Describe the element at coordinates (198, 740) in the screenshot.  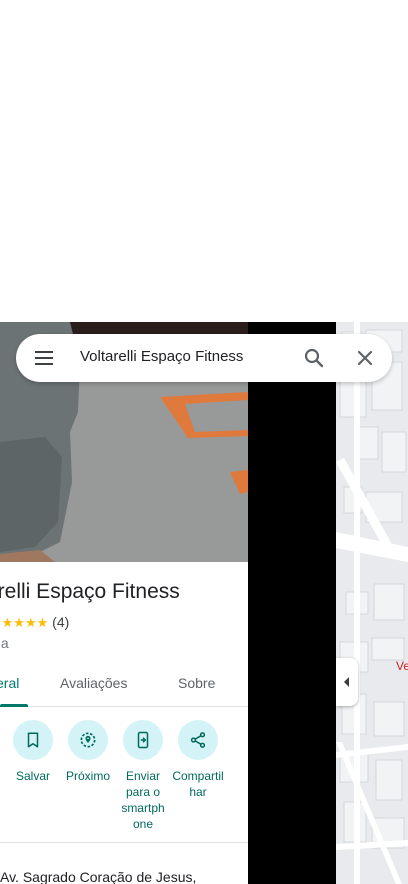
I see `share-icon` at that location.